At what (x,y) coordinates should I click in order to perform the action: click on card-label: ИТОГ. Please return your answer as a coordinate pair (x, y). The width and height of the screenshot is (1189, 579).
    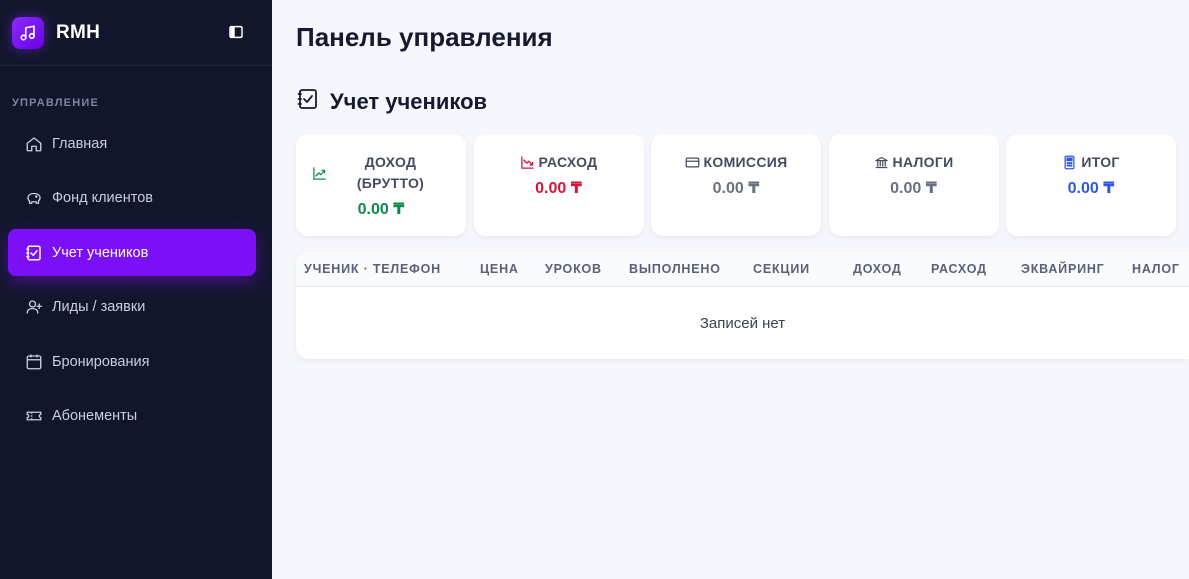
    Looking at the image, I should click on (1100, 162).